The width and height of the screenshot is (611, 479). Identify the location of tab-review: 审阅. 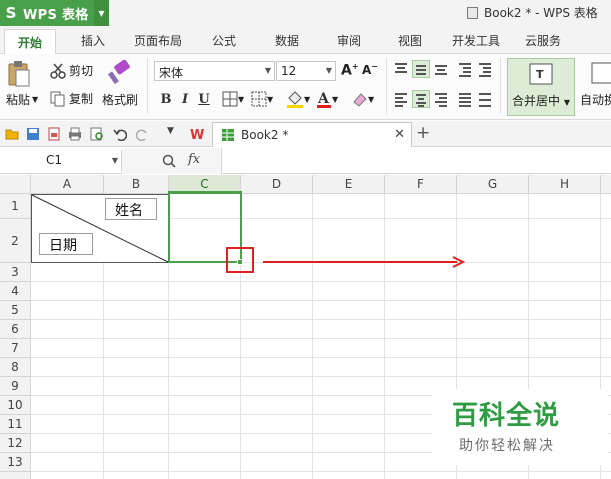
(349, 40).